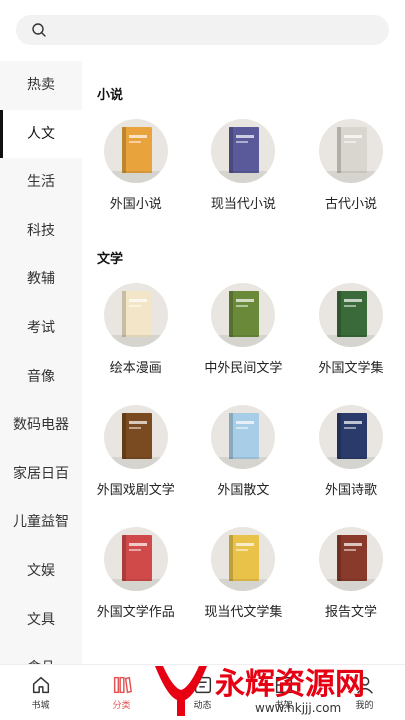  I want to click on sidebar-item: 儿童益智, so click(41, 522).